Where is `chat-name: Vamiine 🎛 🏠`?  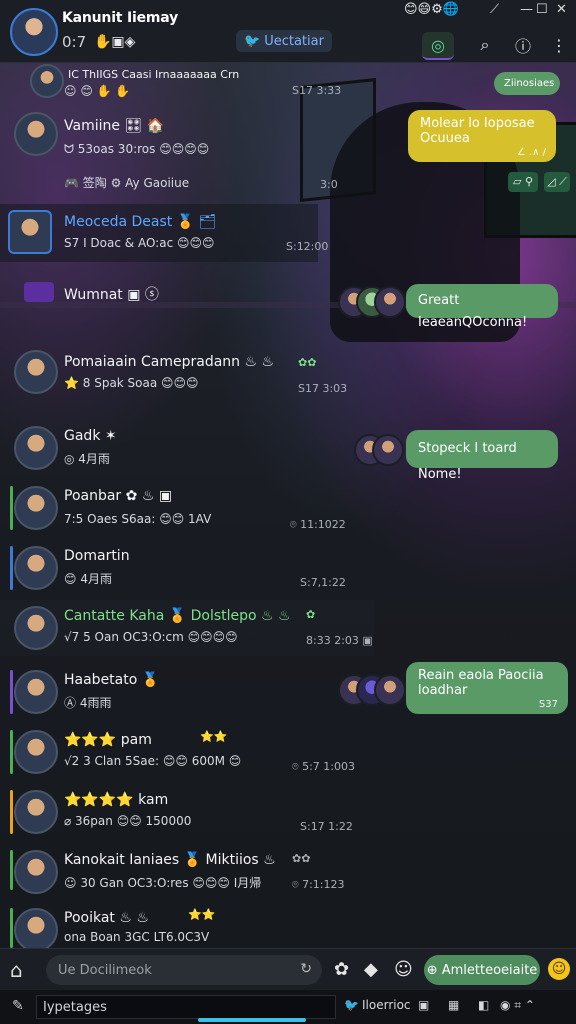
chat-name: Vamiine 🎛 🏠 is located at coordinates (114, 126).